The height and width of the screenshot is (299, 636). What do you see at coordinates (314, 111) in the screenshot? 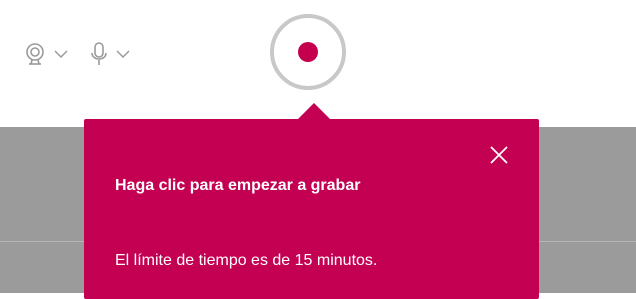
I see `tooltip-arrow` at bounding box center [314, 111].